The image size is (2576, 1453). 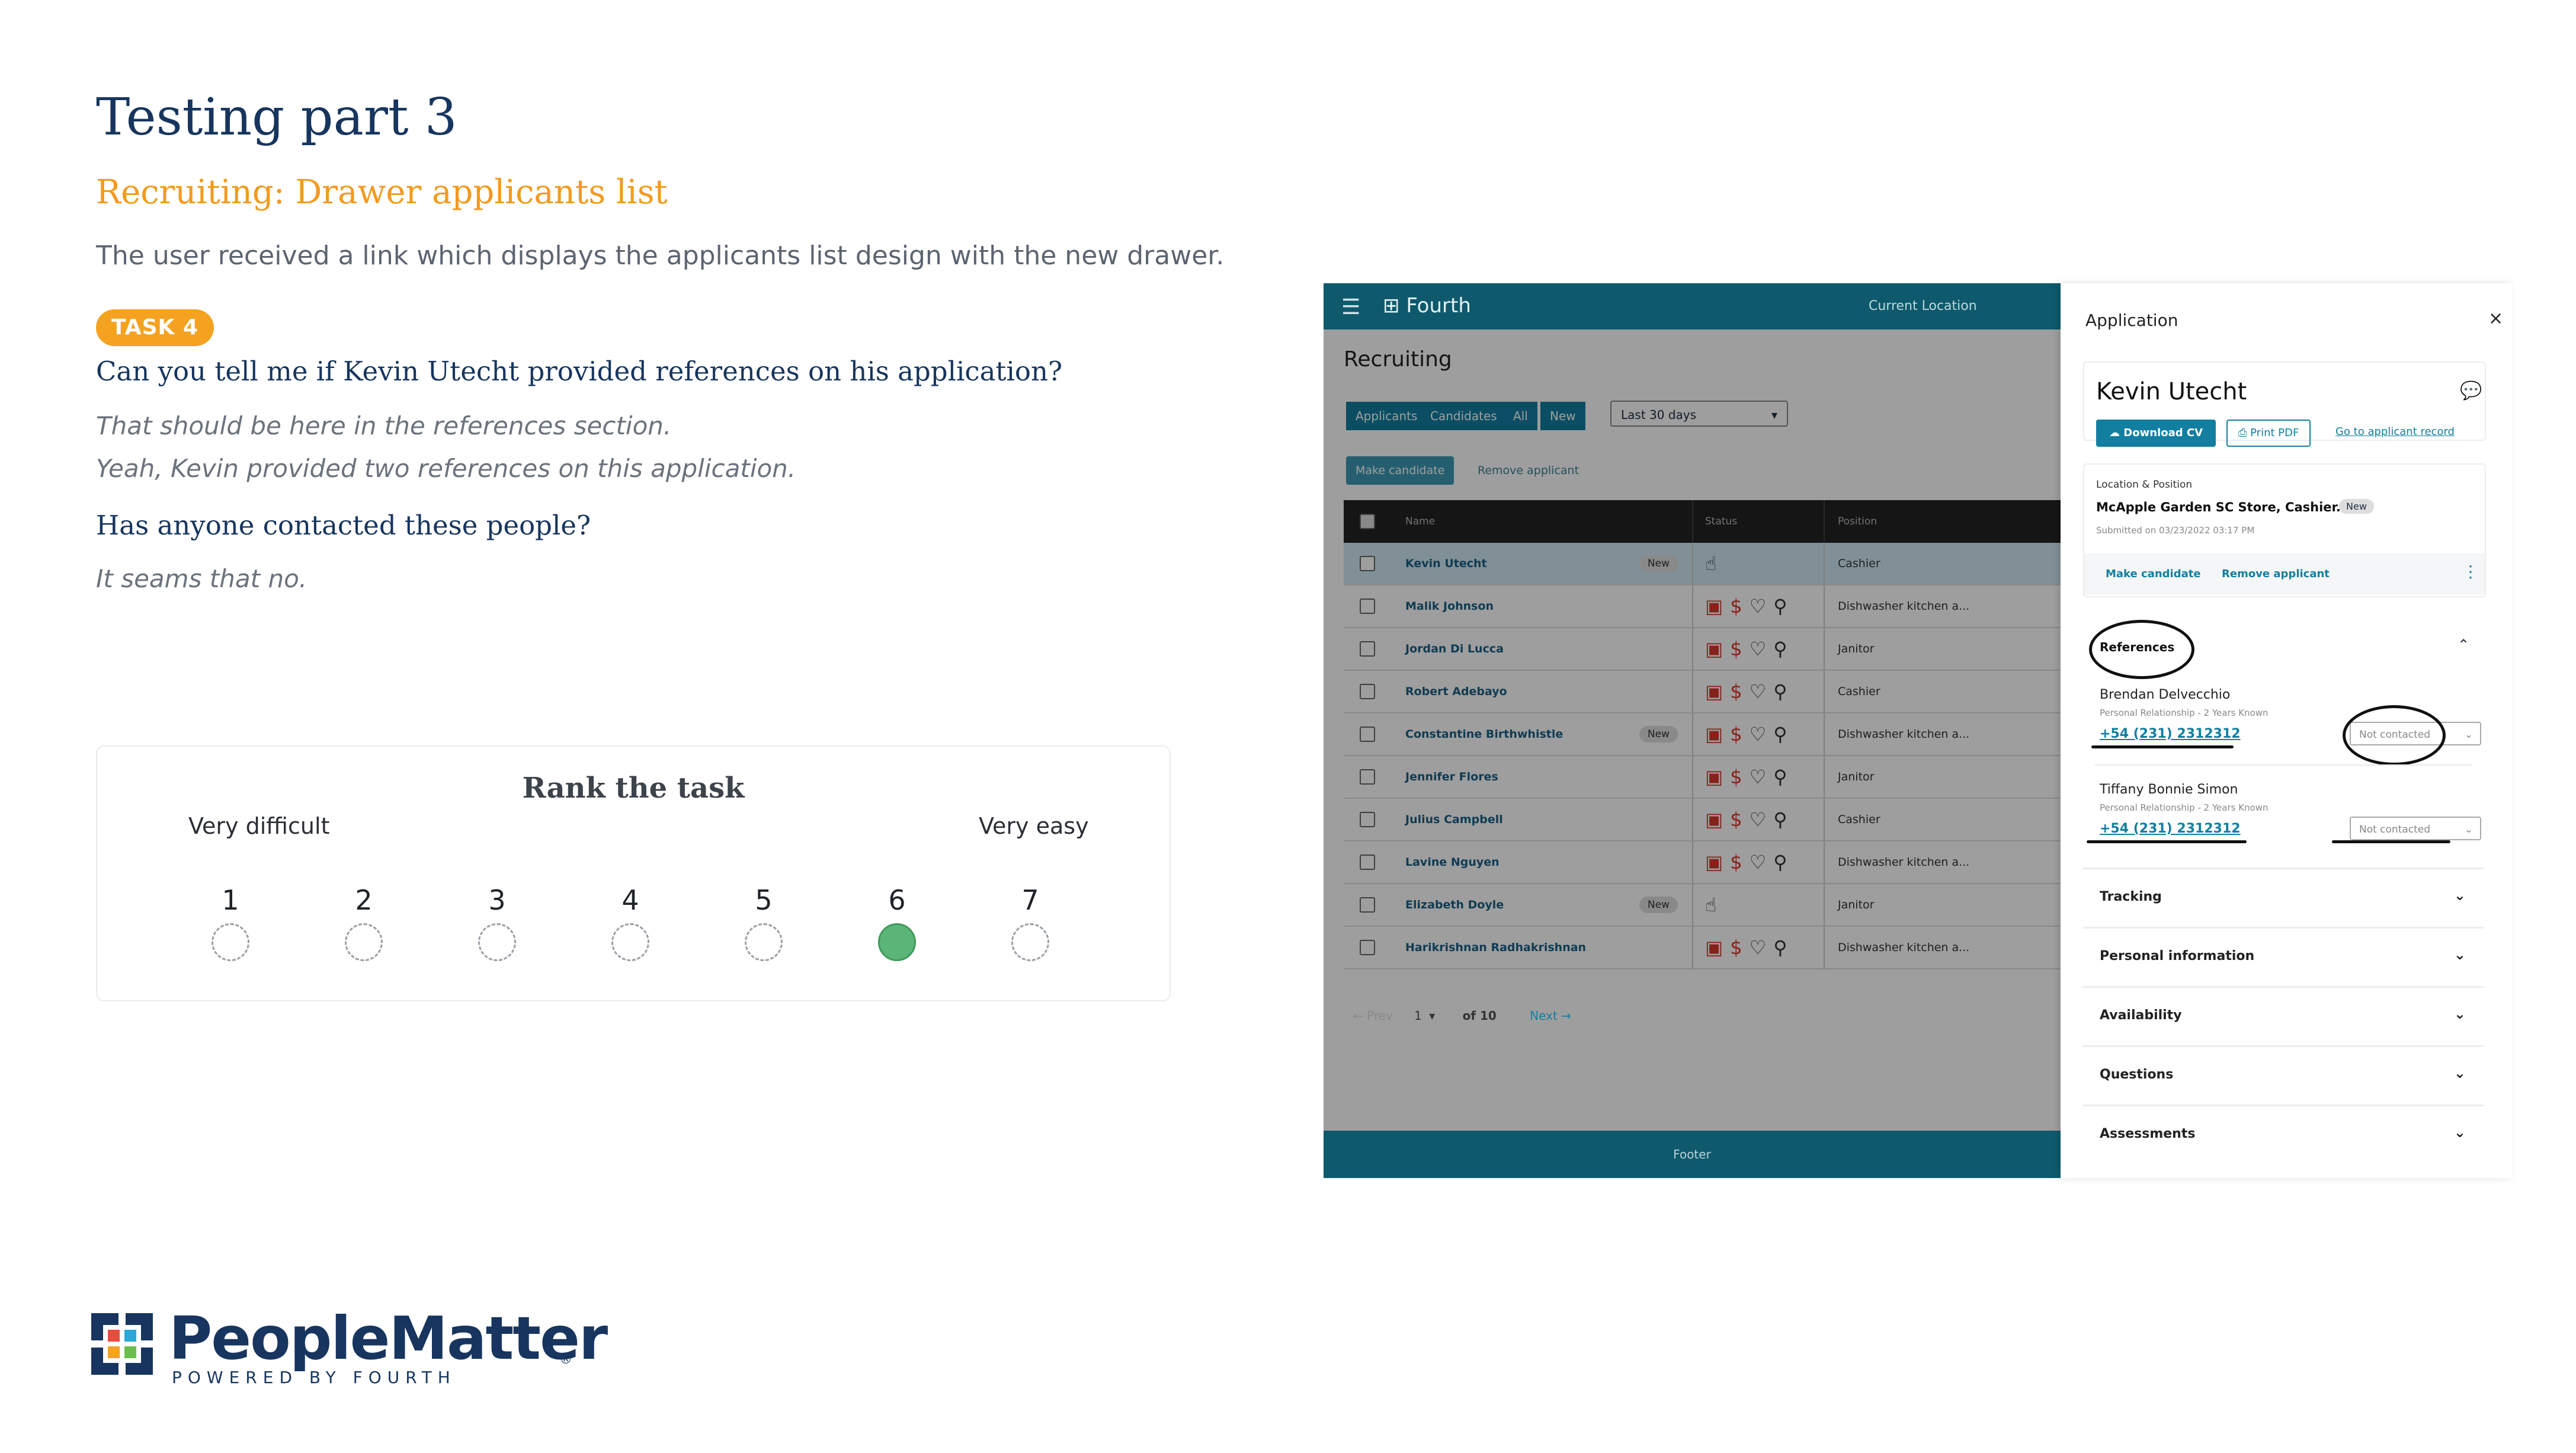 What do you see at coordinates (1693, 1154) in the screenshot?
I see `app-footer: Footer` at bounding box center [1693, 1154].